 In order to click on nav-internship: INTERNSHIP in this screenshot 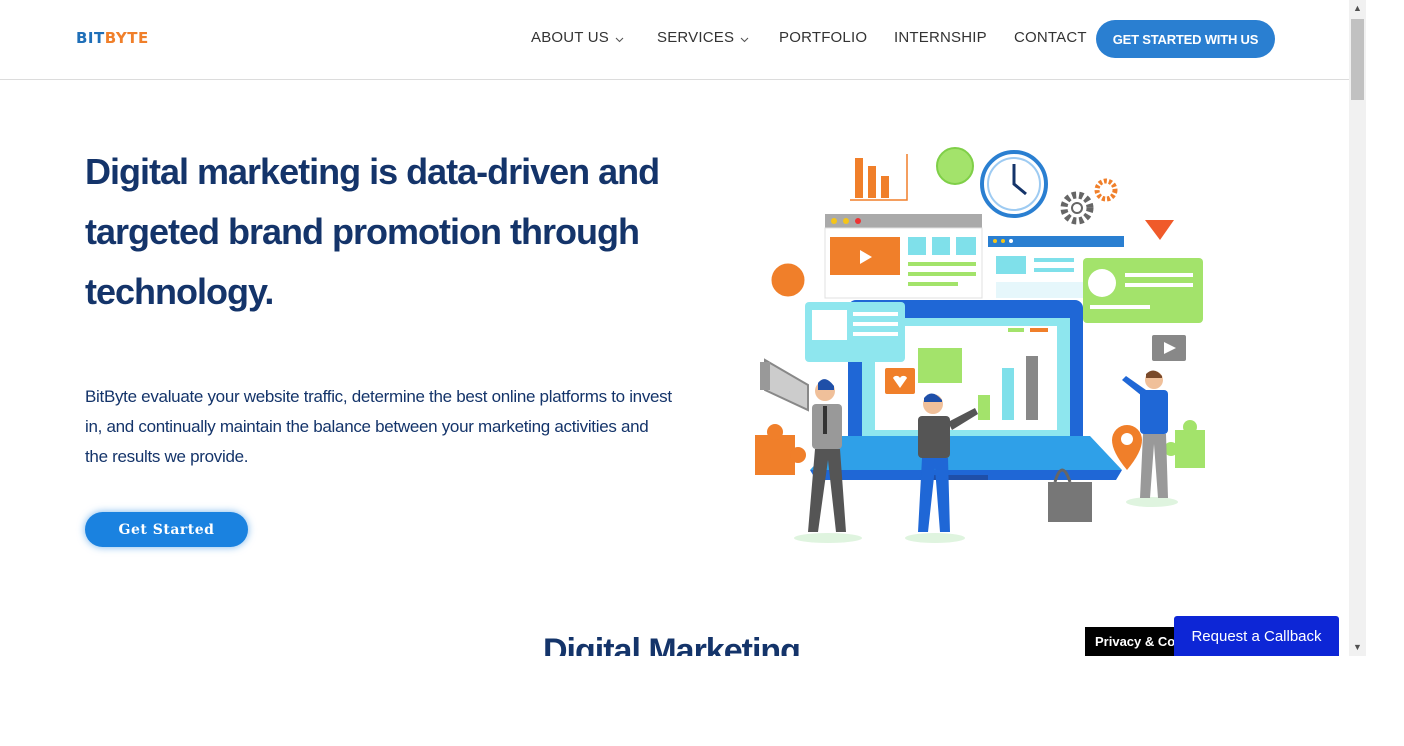, I will do `click(940, 37)`.